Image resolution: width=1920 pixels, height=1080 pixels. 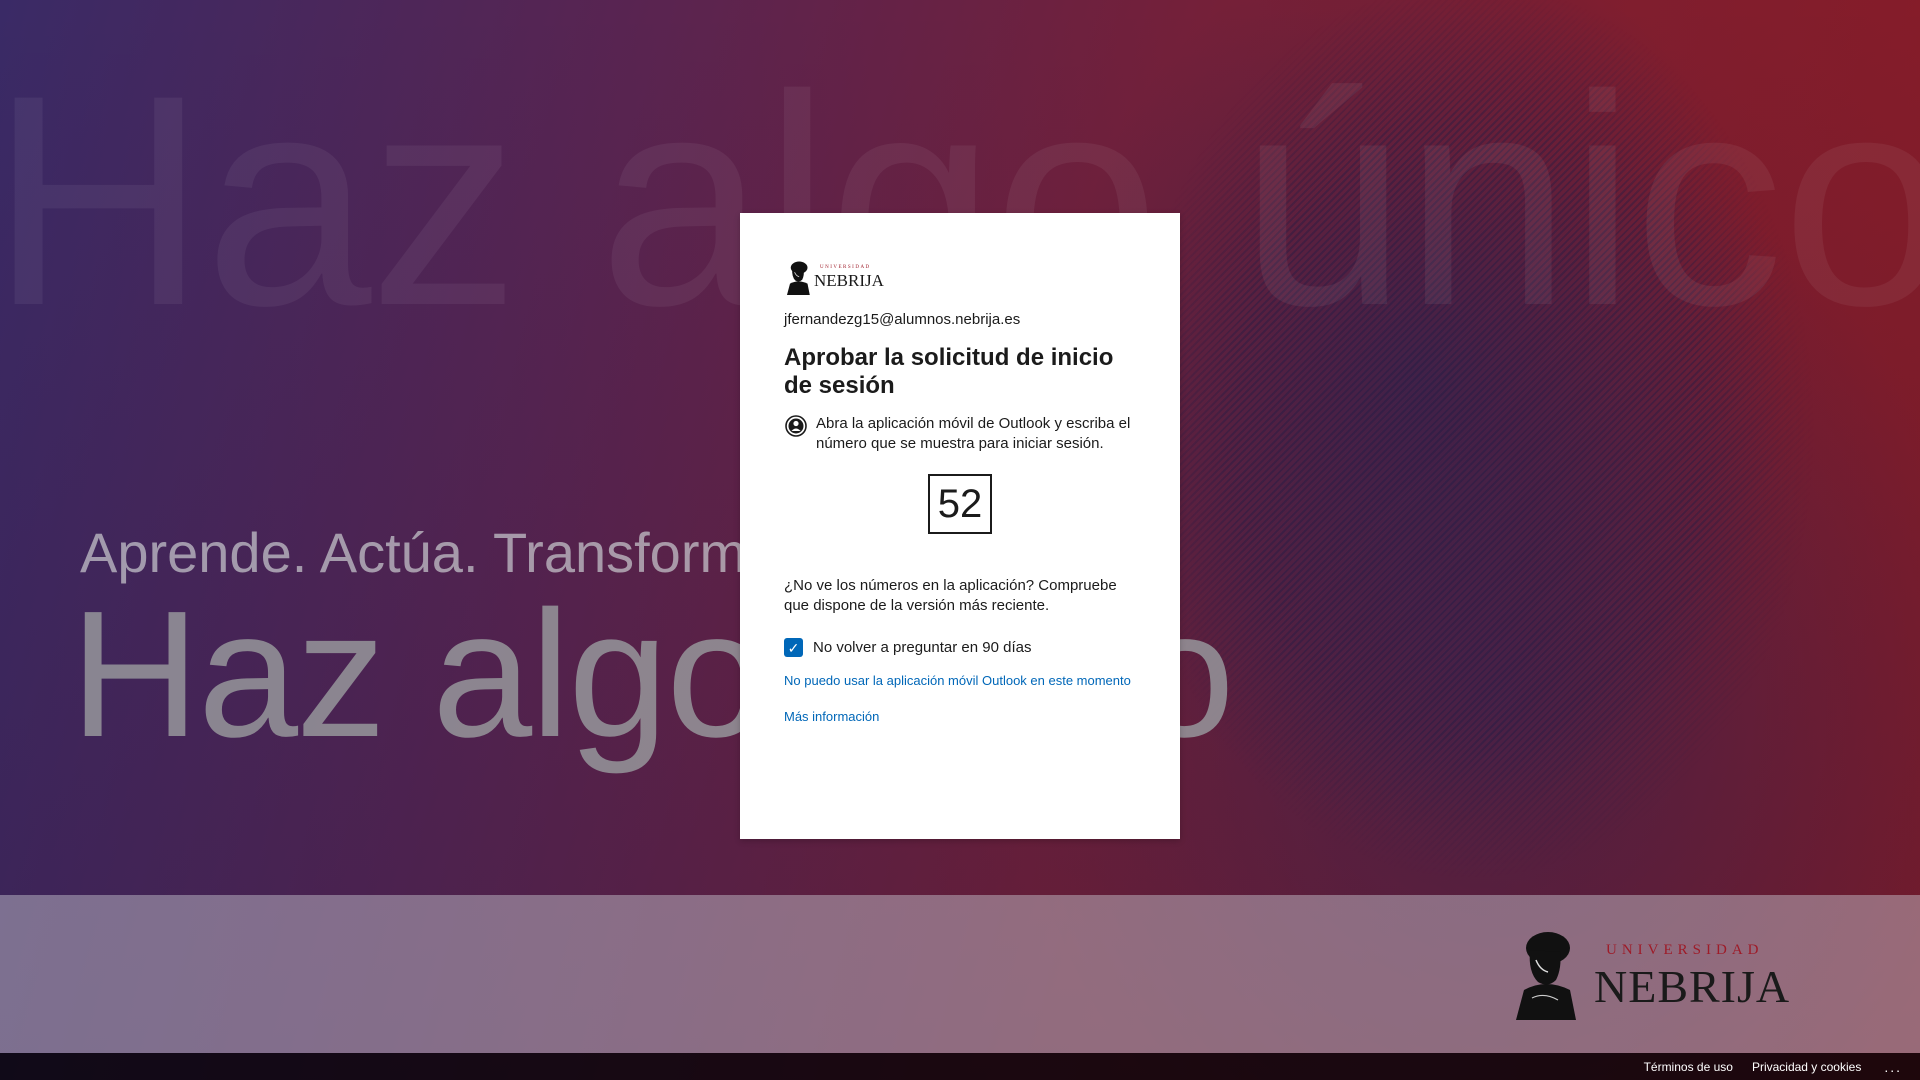 I want to click on logo-name: NEBRIJA, so click(x=849, y=280).